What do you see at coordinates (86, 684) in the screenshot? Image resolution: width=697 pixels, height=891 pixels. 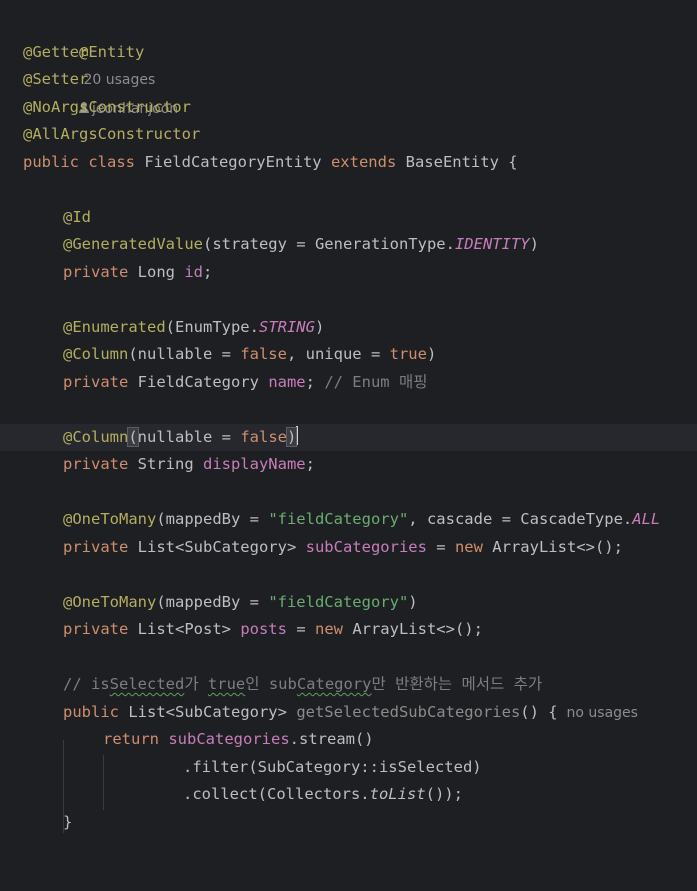 I see `code-comment: // is` at bounding box center [86, 684].